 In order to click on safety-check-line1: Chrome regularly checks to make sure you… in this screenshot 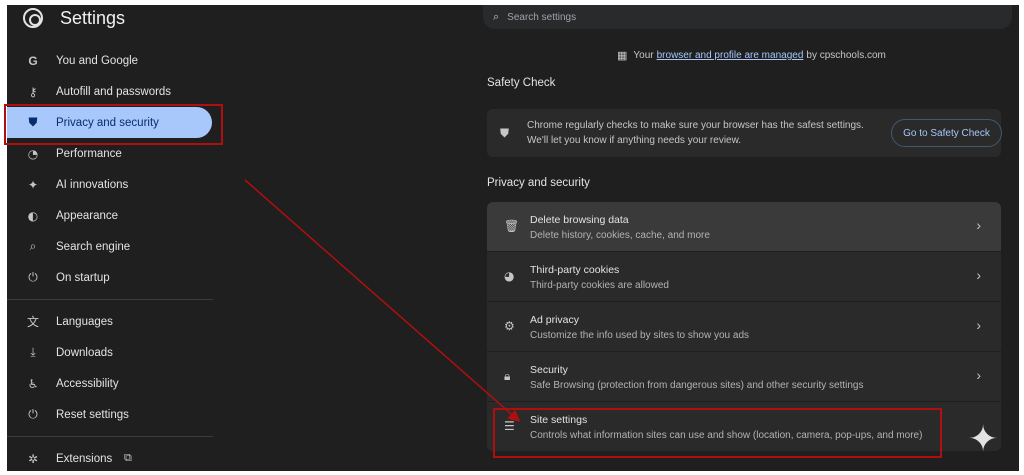, I will do `click(695, 125)`.